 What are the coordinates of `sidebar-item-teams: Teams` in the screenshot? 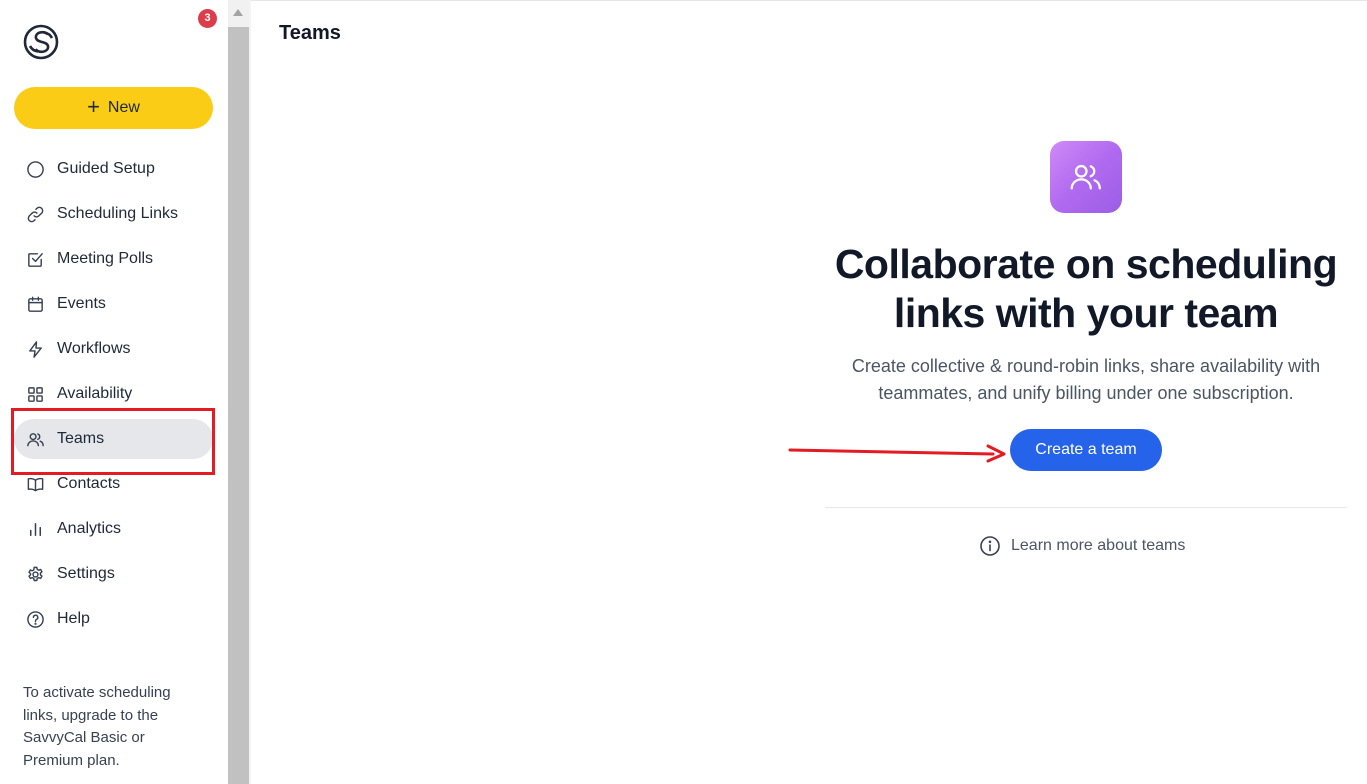 It's located at (113, 439).